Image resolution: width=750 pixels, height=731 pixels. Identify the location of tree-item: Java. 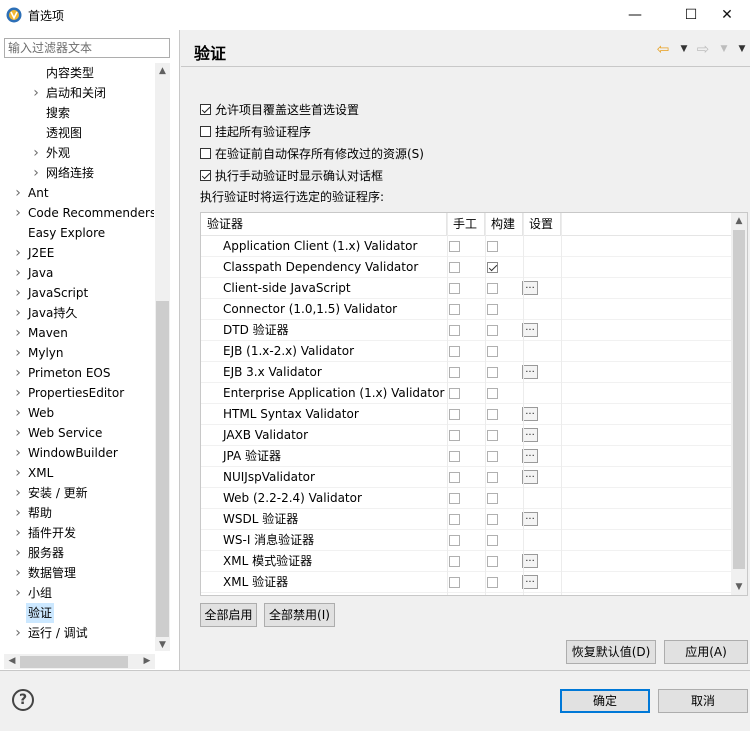
(40, 273).